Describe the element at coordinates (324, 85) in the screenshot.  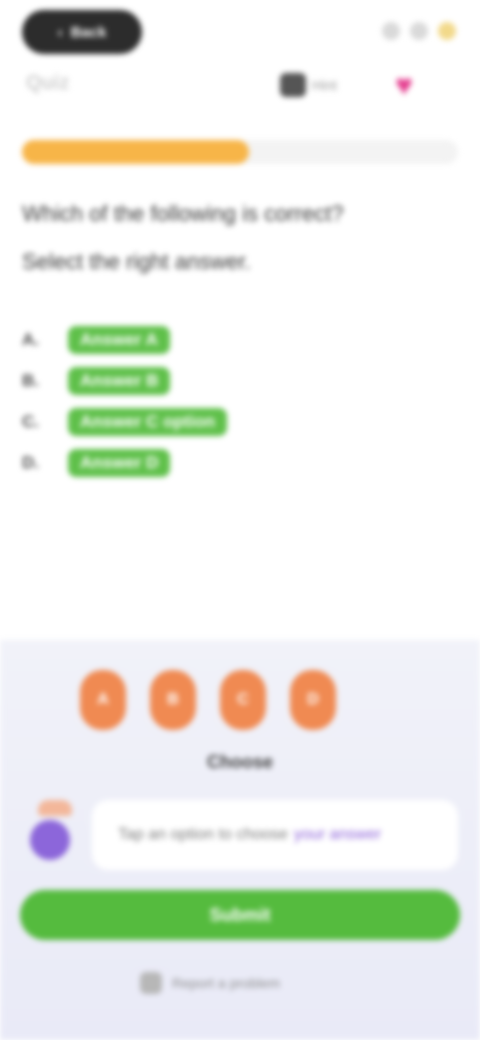
I see `hint-label: Hint` at that location.